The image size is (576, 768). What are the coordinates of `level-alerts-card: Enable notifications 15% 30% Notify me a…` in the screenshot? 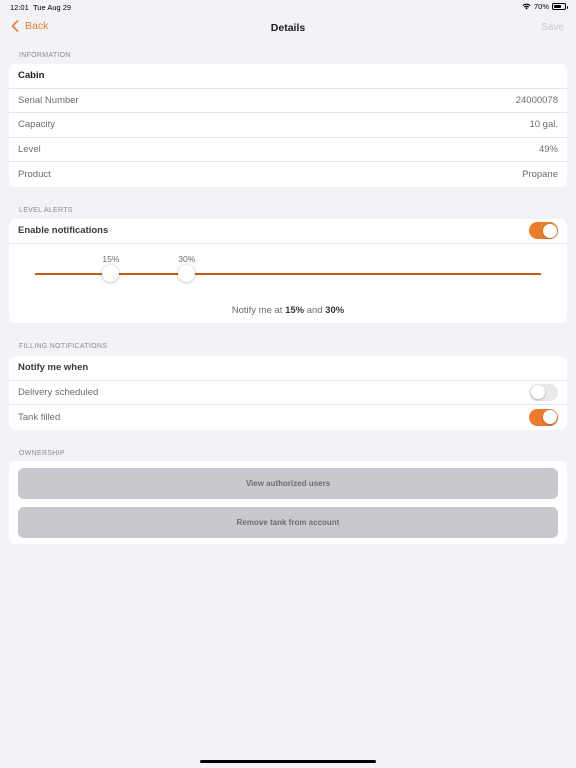 It's located at (288, 271).